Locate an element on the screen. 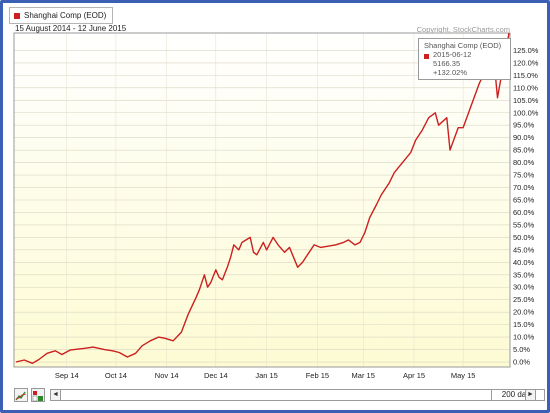  y-tick-label: 40.0% is located at coordinates (524, 262).